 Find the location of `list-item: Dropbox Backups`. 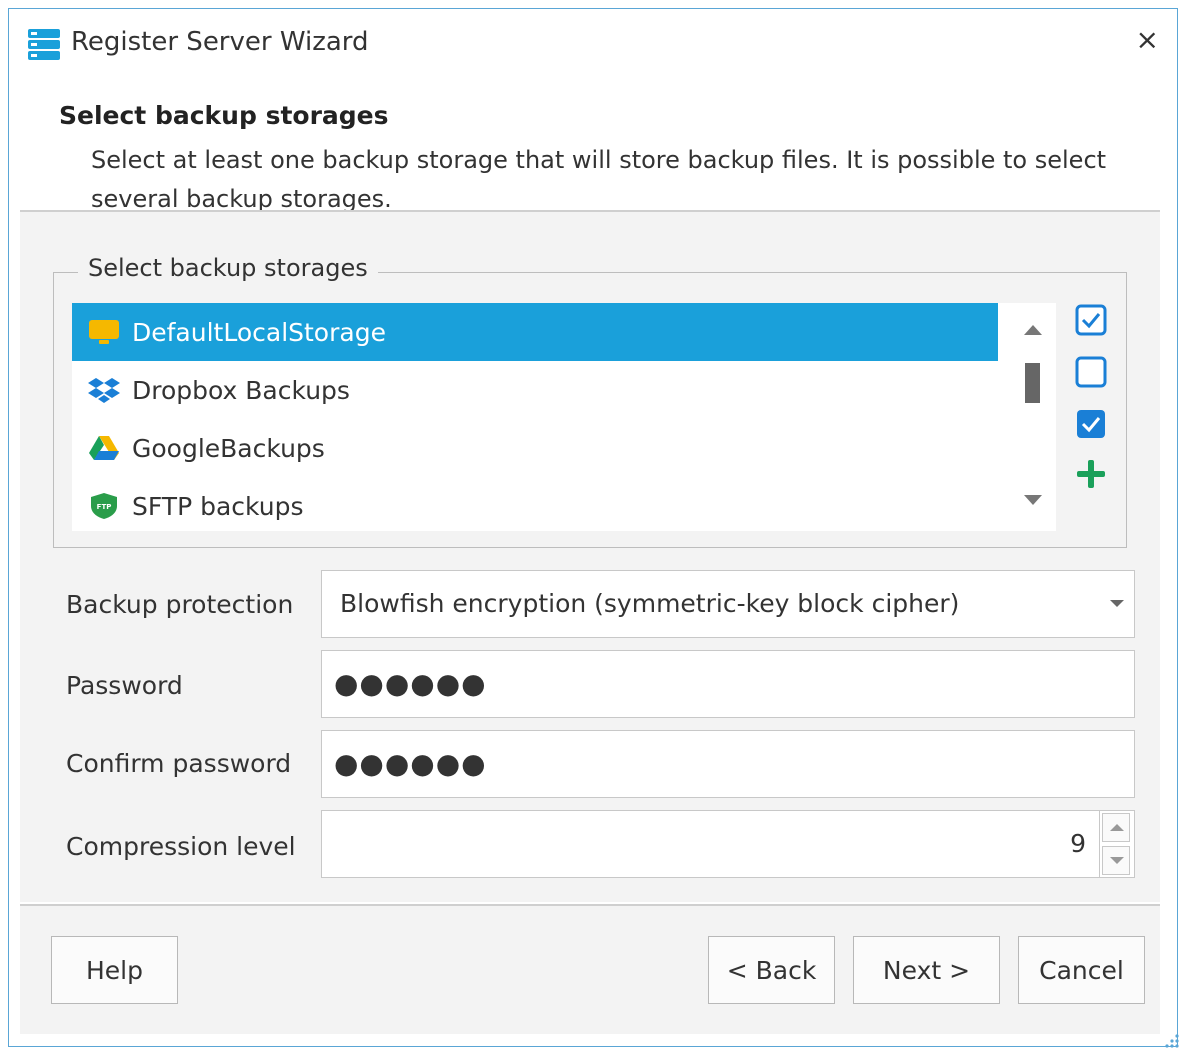

list-item: Dropbox Backups is located at coordinates (535, 390).